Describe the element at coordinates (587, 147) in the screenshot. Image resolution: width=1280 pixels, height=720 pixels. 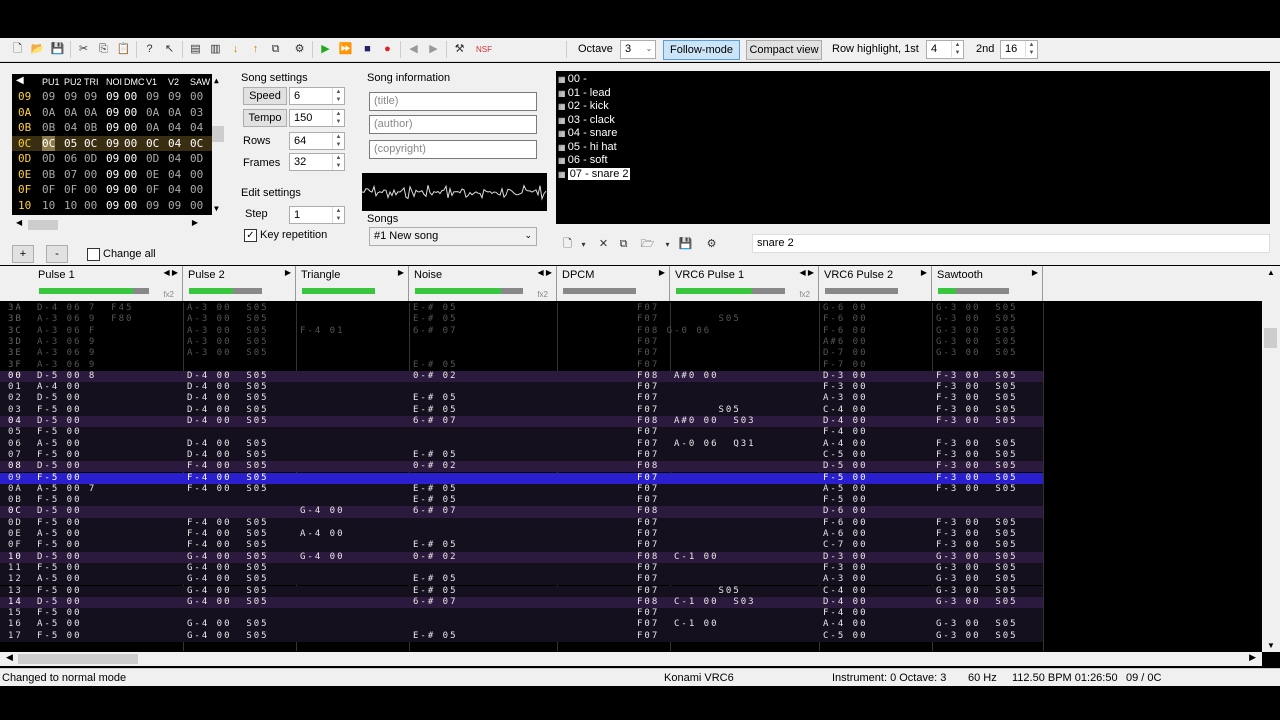
I see `instrument-item: ▦ 05 - hi hat` at that location.